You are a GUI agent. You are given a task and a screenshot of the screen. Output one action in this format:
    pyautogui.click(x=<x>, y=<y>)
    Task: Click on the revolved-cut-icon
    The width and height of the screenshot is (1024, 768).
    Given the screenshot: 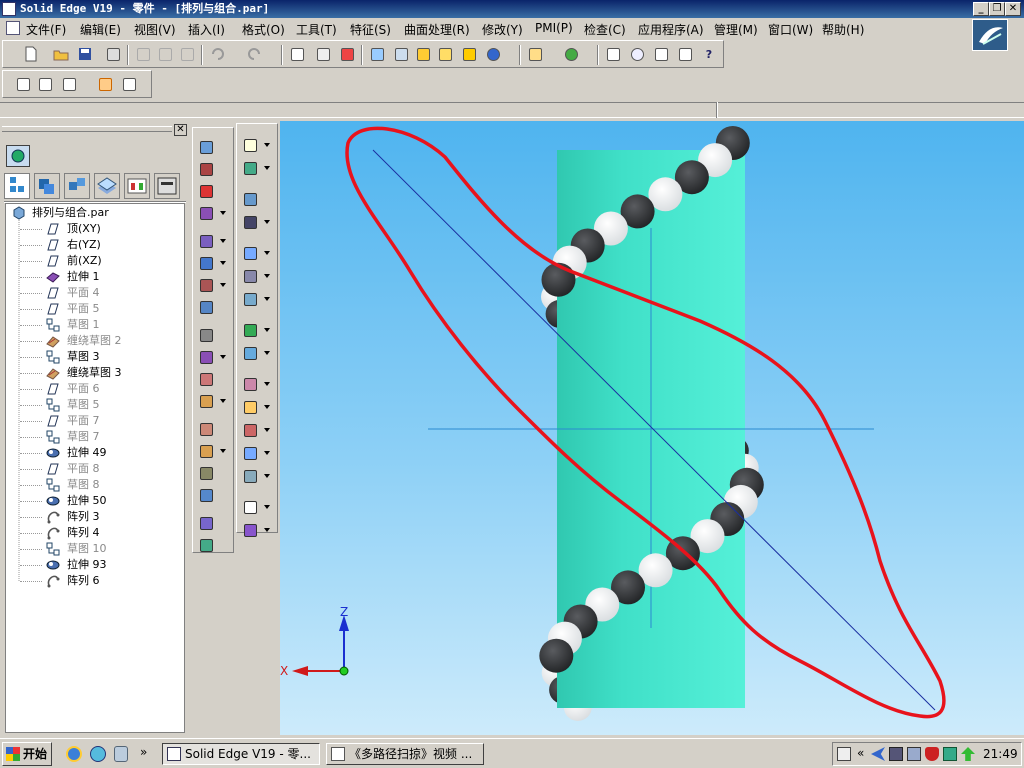 What is the action you would take?
    pyautogui.click(x=206, y=285)
    